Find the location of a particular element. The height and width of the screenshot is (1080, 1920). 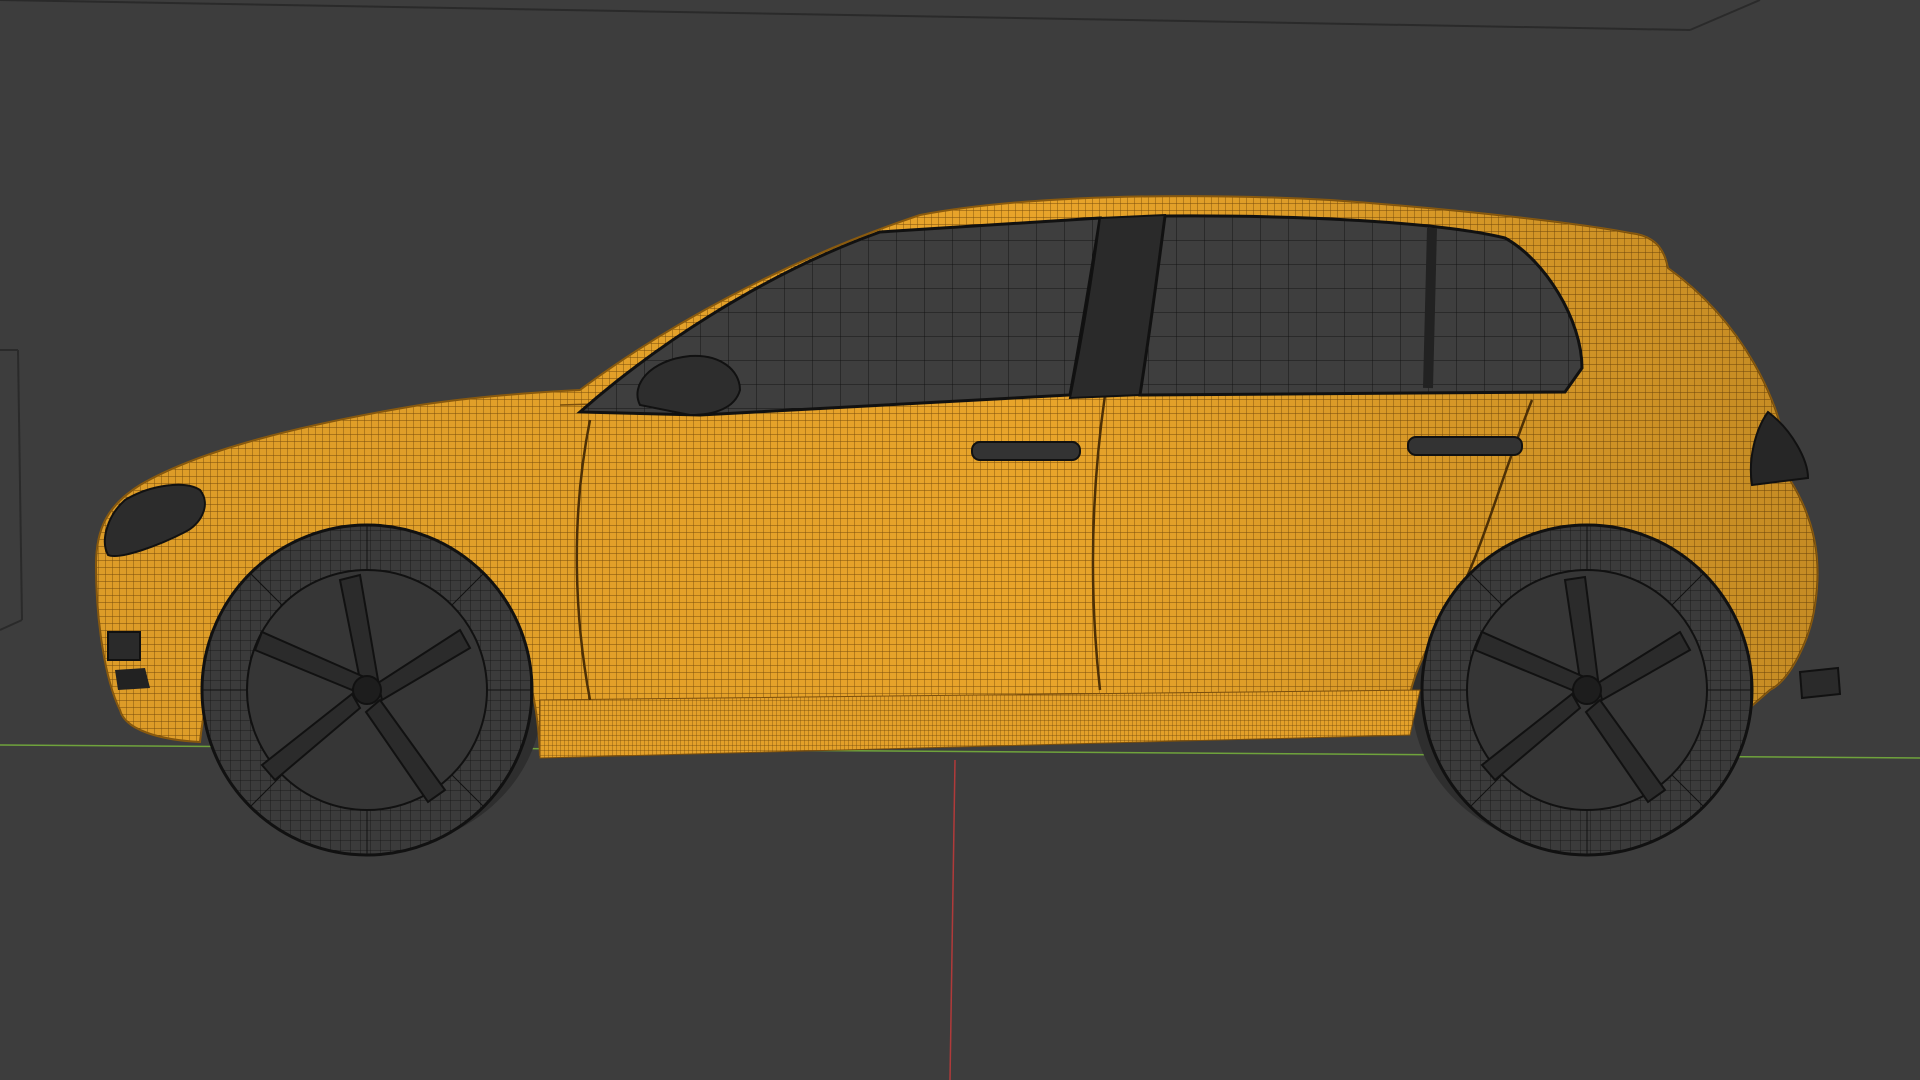

front-wheel is located at coordinates (367, 690).